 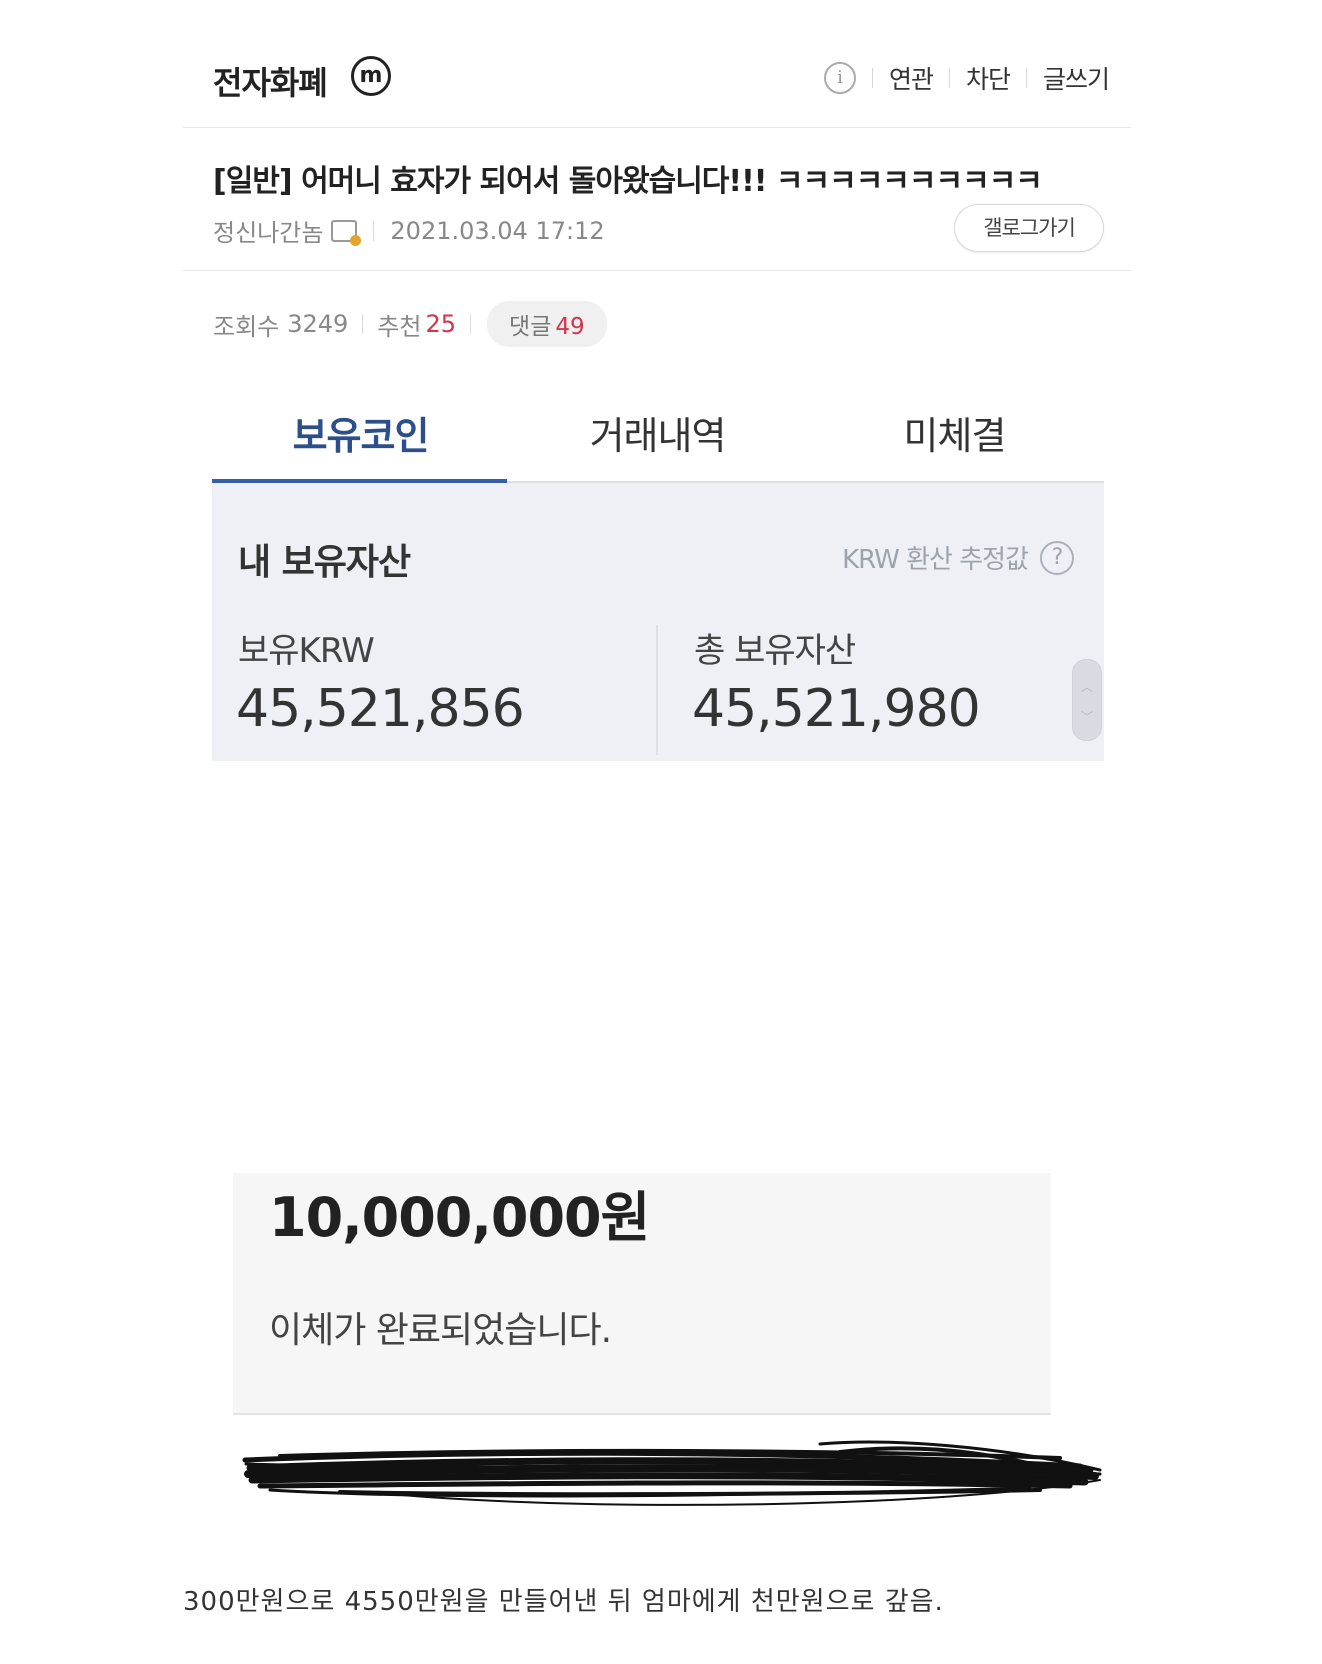 I want to click on gallog-button: 갤로그가기, so click(x=1029, y=228).